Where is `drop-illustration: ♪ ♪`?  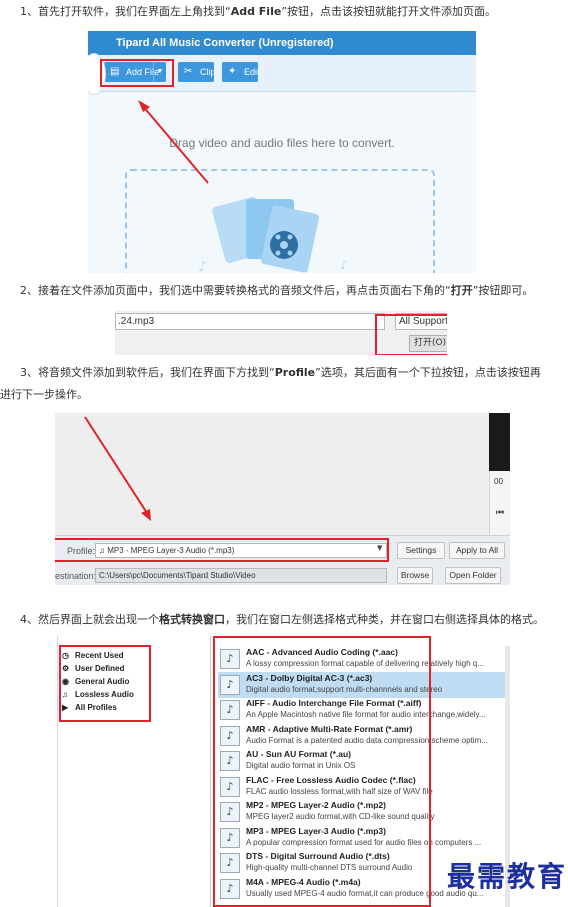
drop-illustration: ♪ ♪ is located at coordinates (243, 186).